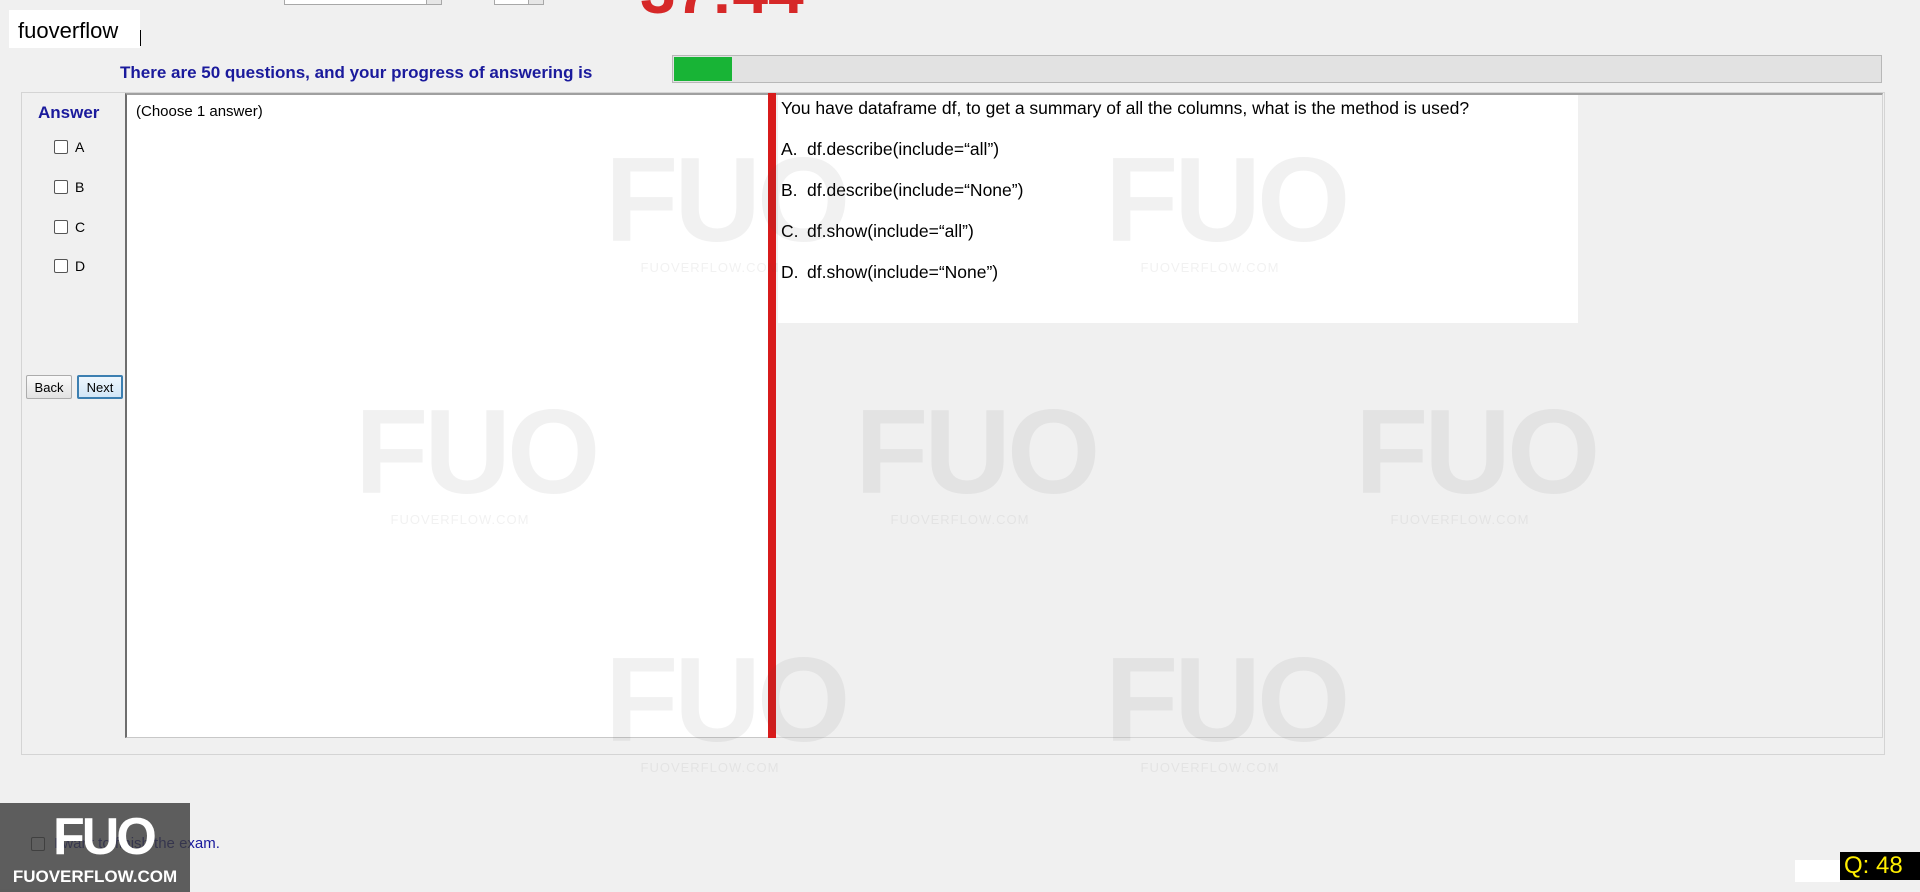  What do you see at coordinates (69, 147) in the screenshot?
I see `answer-option-a: A` at bounding box center [69, 147].